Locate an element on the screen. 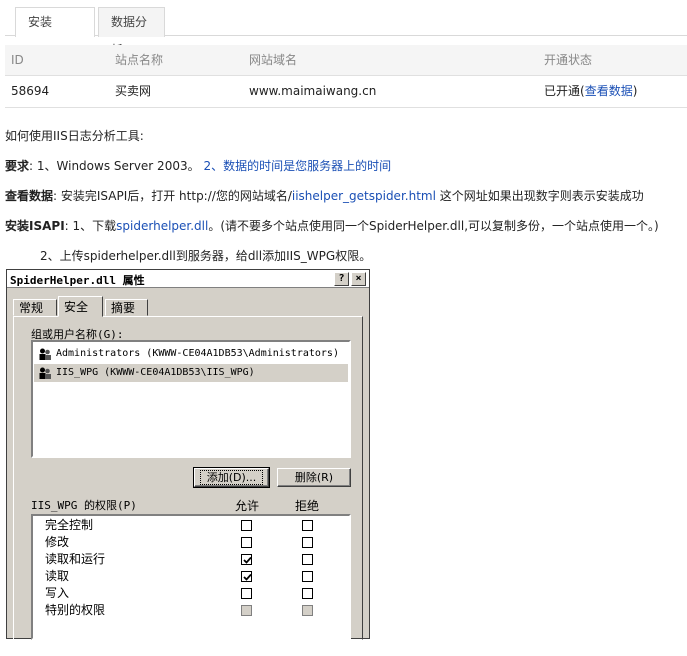  download-dll-link: spiderhelper.dll is located at coordinates (162, 226).